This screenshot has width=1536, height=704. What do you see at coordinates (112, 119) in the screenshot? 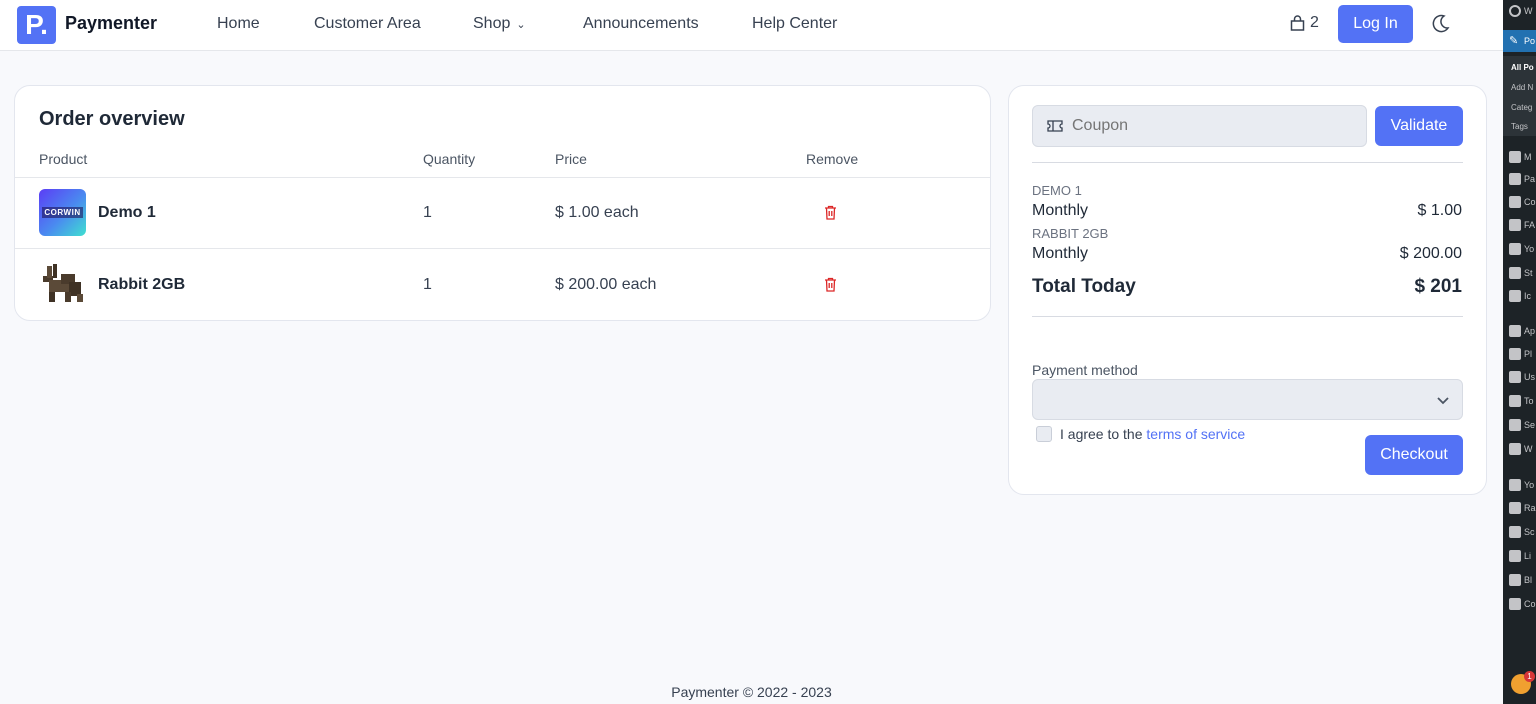
I see `order-title: Order overview` at bounding box center [112, 119].